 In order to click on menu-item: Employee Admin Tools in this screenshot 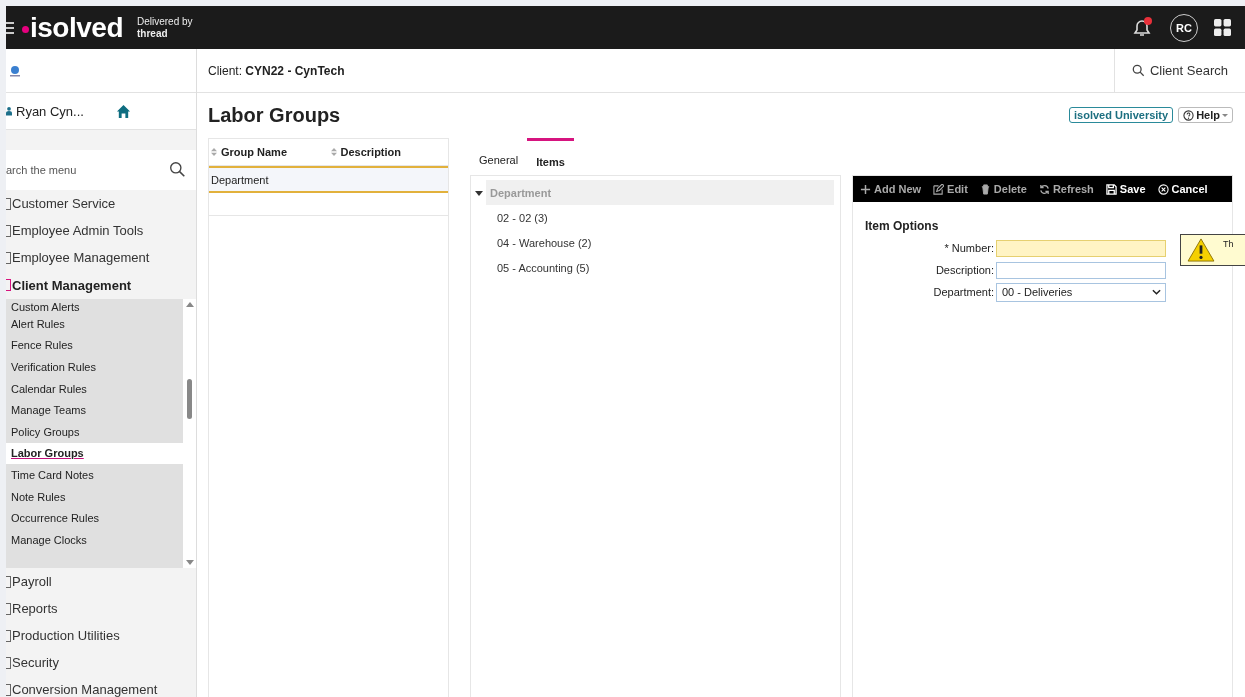, I will do `click(101, 230)`.